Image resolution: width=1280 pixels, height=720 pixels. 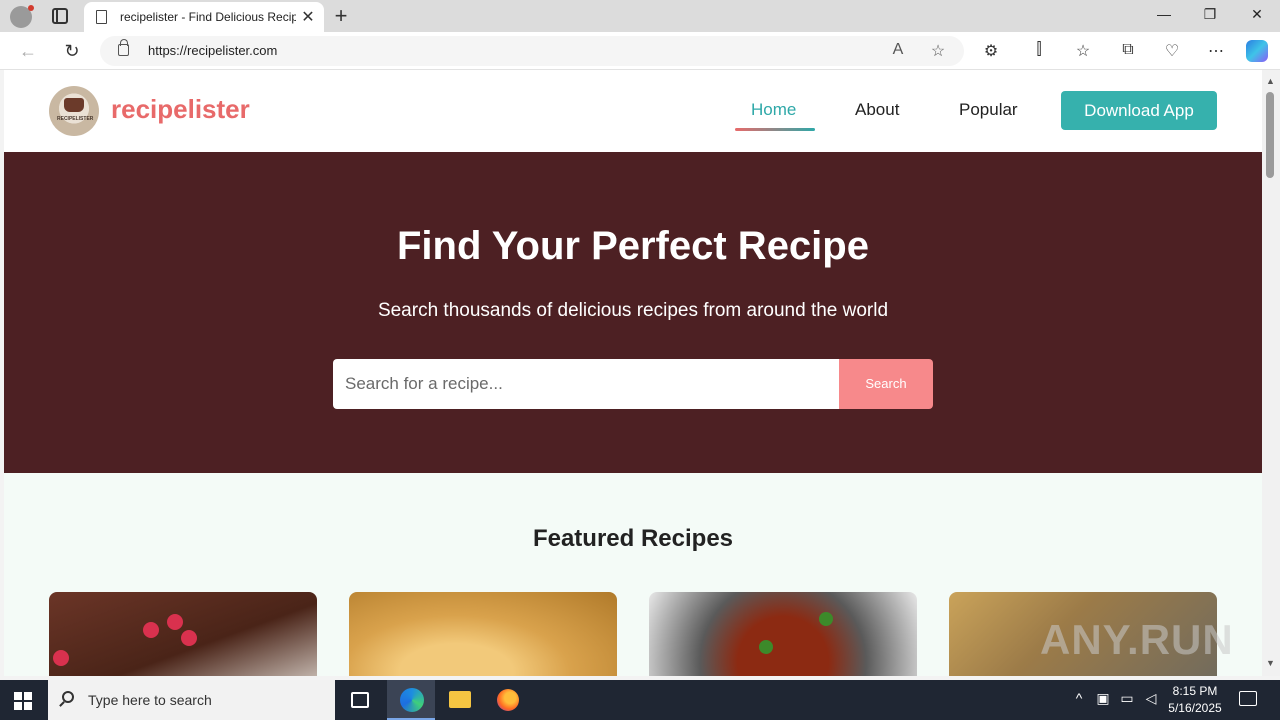 What do you see at coordinates (1257, 51) in the screenshot?
I see `copilot-icon` at bounding box center [1257, 51].